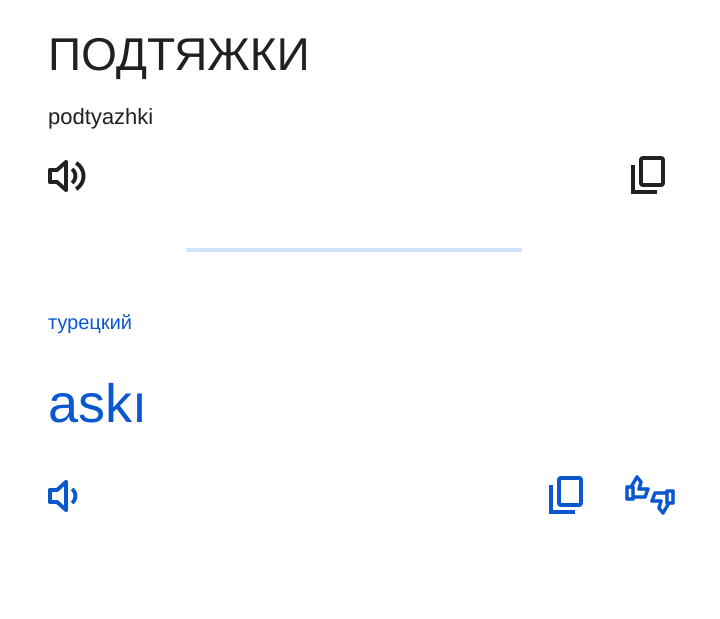 Image resolution: width=720 pixels, height=619 pixels. I want to click on translation-text: askı, so click(98, 404).